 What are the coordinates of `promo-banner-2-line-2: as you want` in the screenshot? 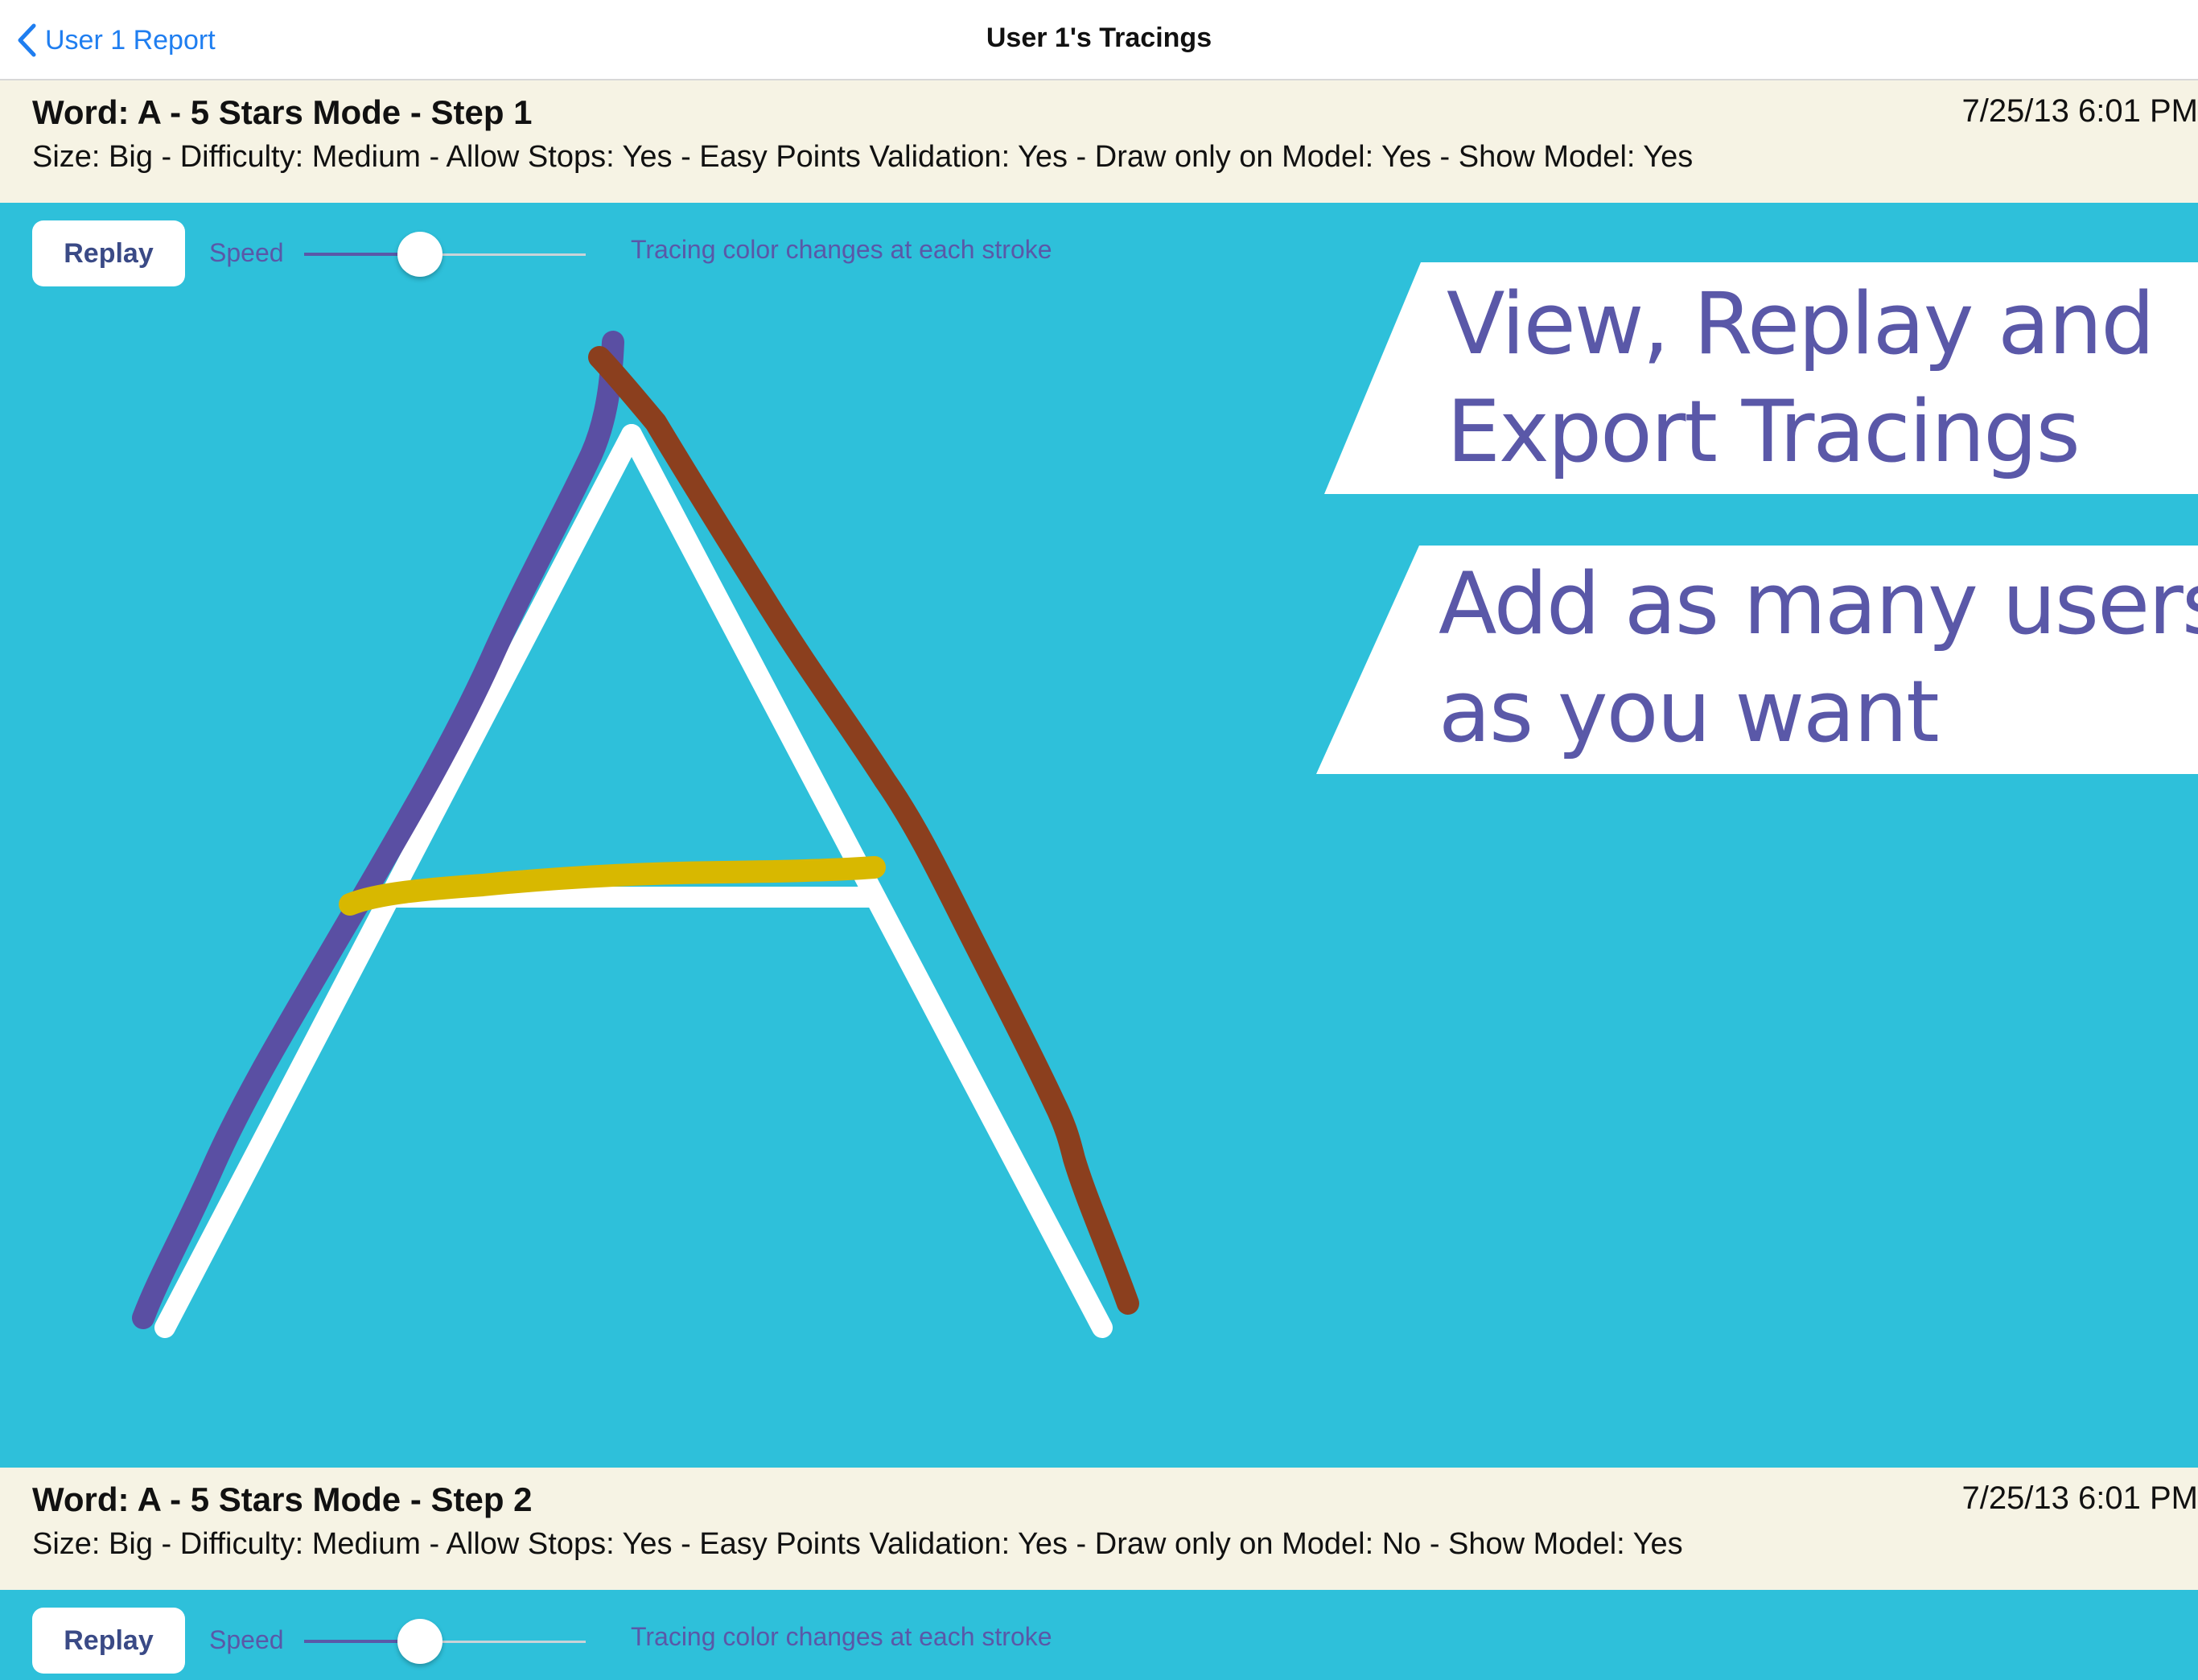 It's located at (1690, 712).